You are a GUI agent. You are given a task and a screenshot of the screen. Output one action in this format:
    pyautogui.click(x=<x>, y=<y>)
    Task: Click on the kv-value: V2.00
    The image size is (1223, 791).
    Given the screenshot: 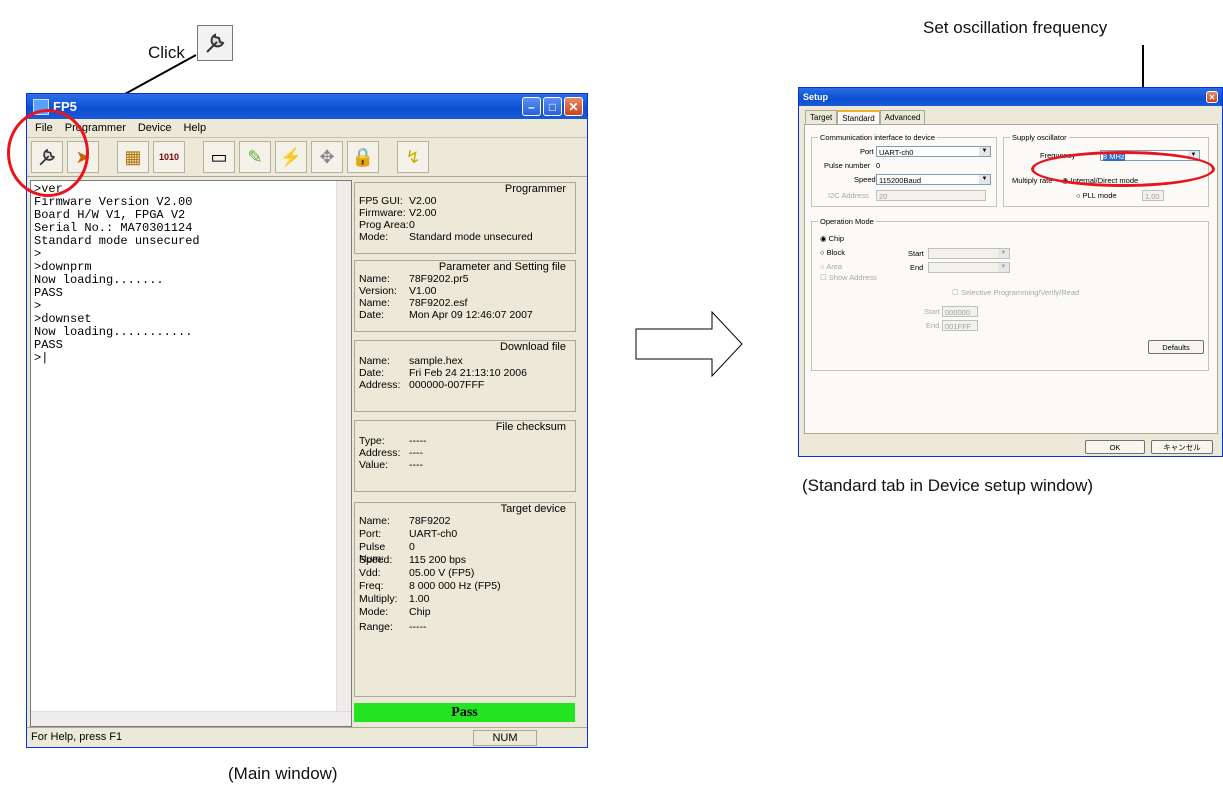 What is the action you would take?
    pyautogui.click(x=423, y=201)
    